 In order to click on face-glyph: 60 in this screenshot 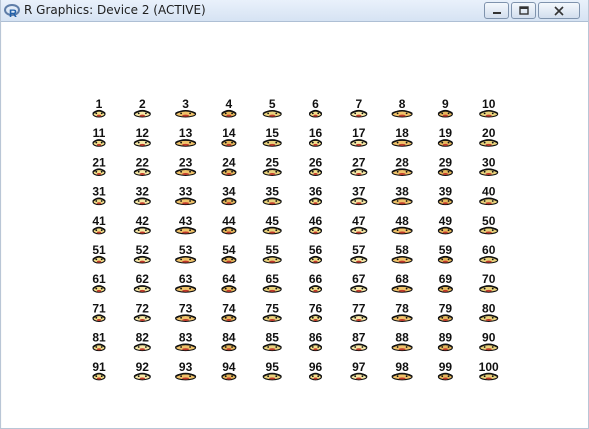, I will do `click(489, 253)`.